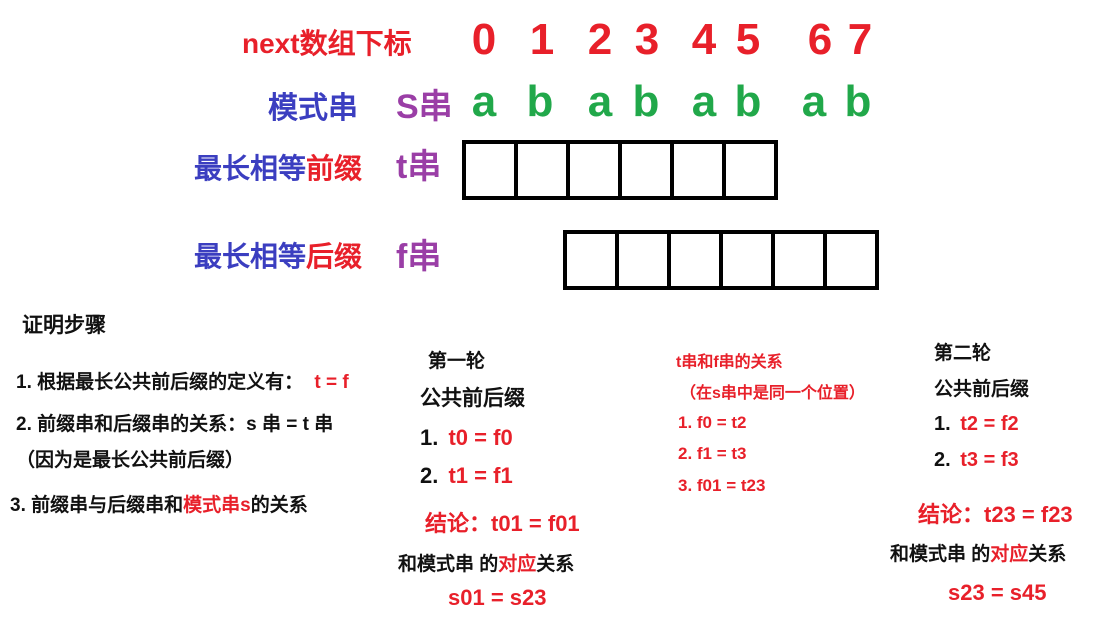  Describe the element at coordinates (940, 554) in the screenshot. I see `round2-relation-part1: 和模式串 的` at that location.